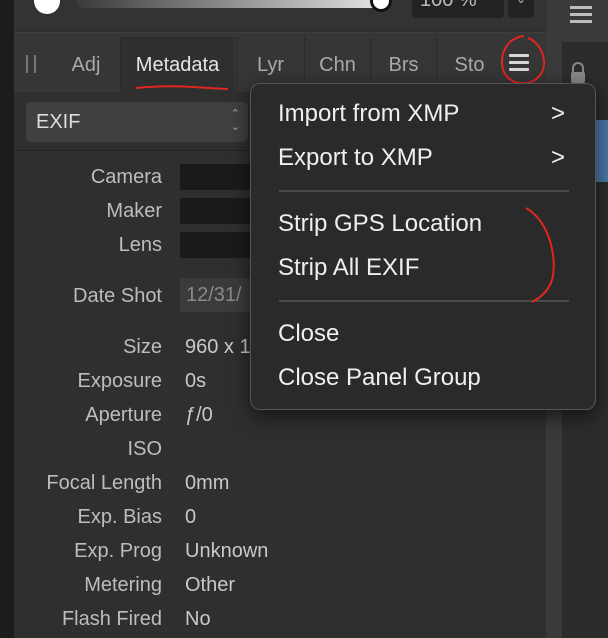  What do you see at coordinates (117, 296) in the screenshot?
I see `date-shot-label: Date Shot` at bounding box center [117, 296].